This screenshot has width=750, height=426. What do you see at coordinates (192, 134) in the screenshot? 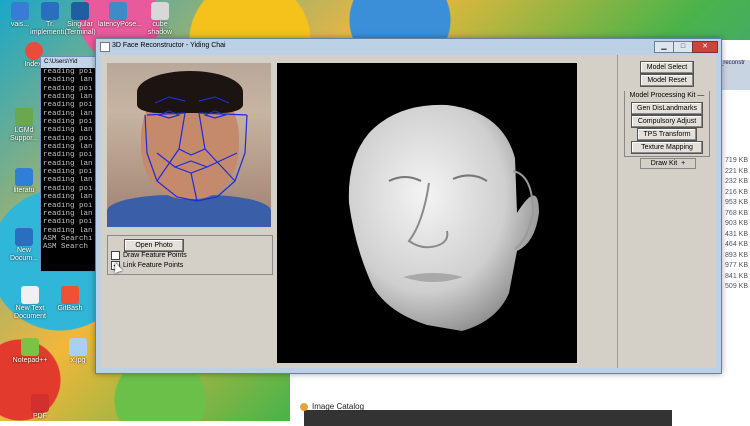
I see `nose` at bounding box center [192, 134].